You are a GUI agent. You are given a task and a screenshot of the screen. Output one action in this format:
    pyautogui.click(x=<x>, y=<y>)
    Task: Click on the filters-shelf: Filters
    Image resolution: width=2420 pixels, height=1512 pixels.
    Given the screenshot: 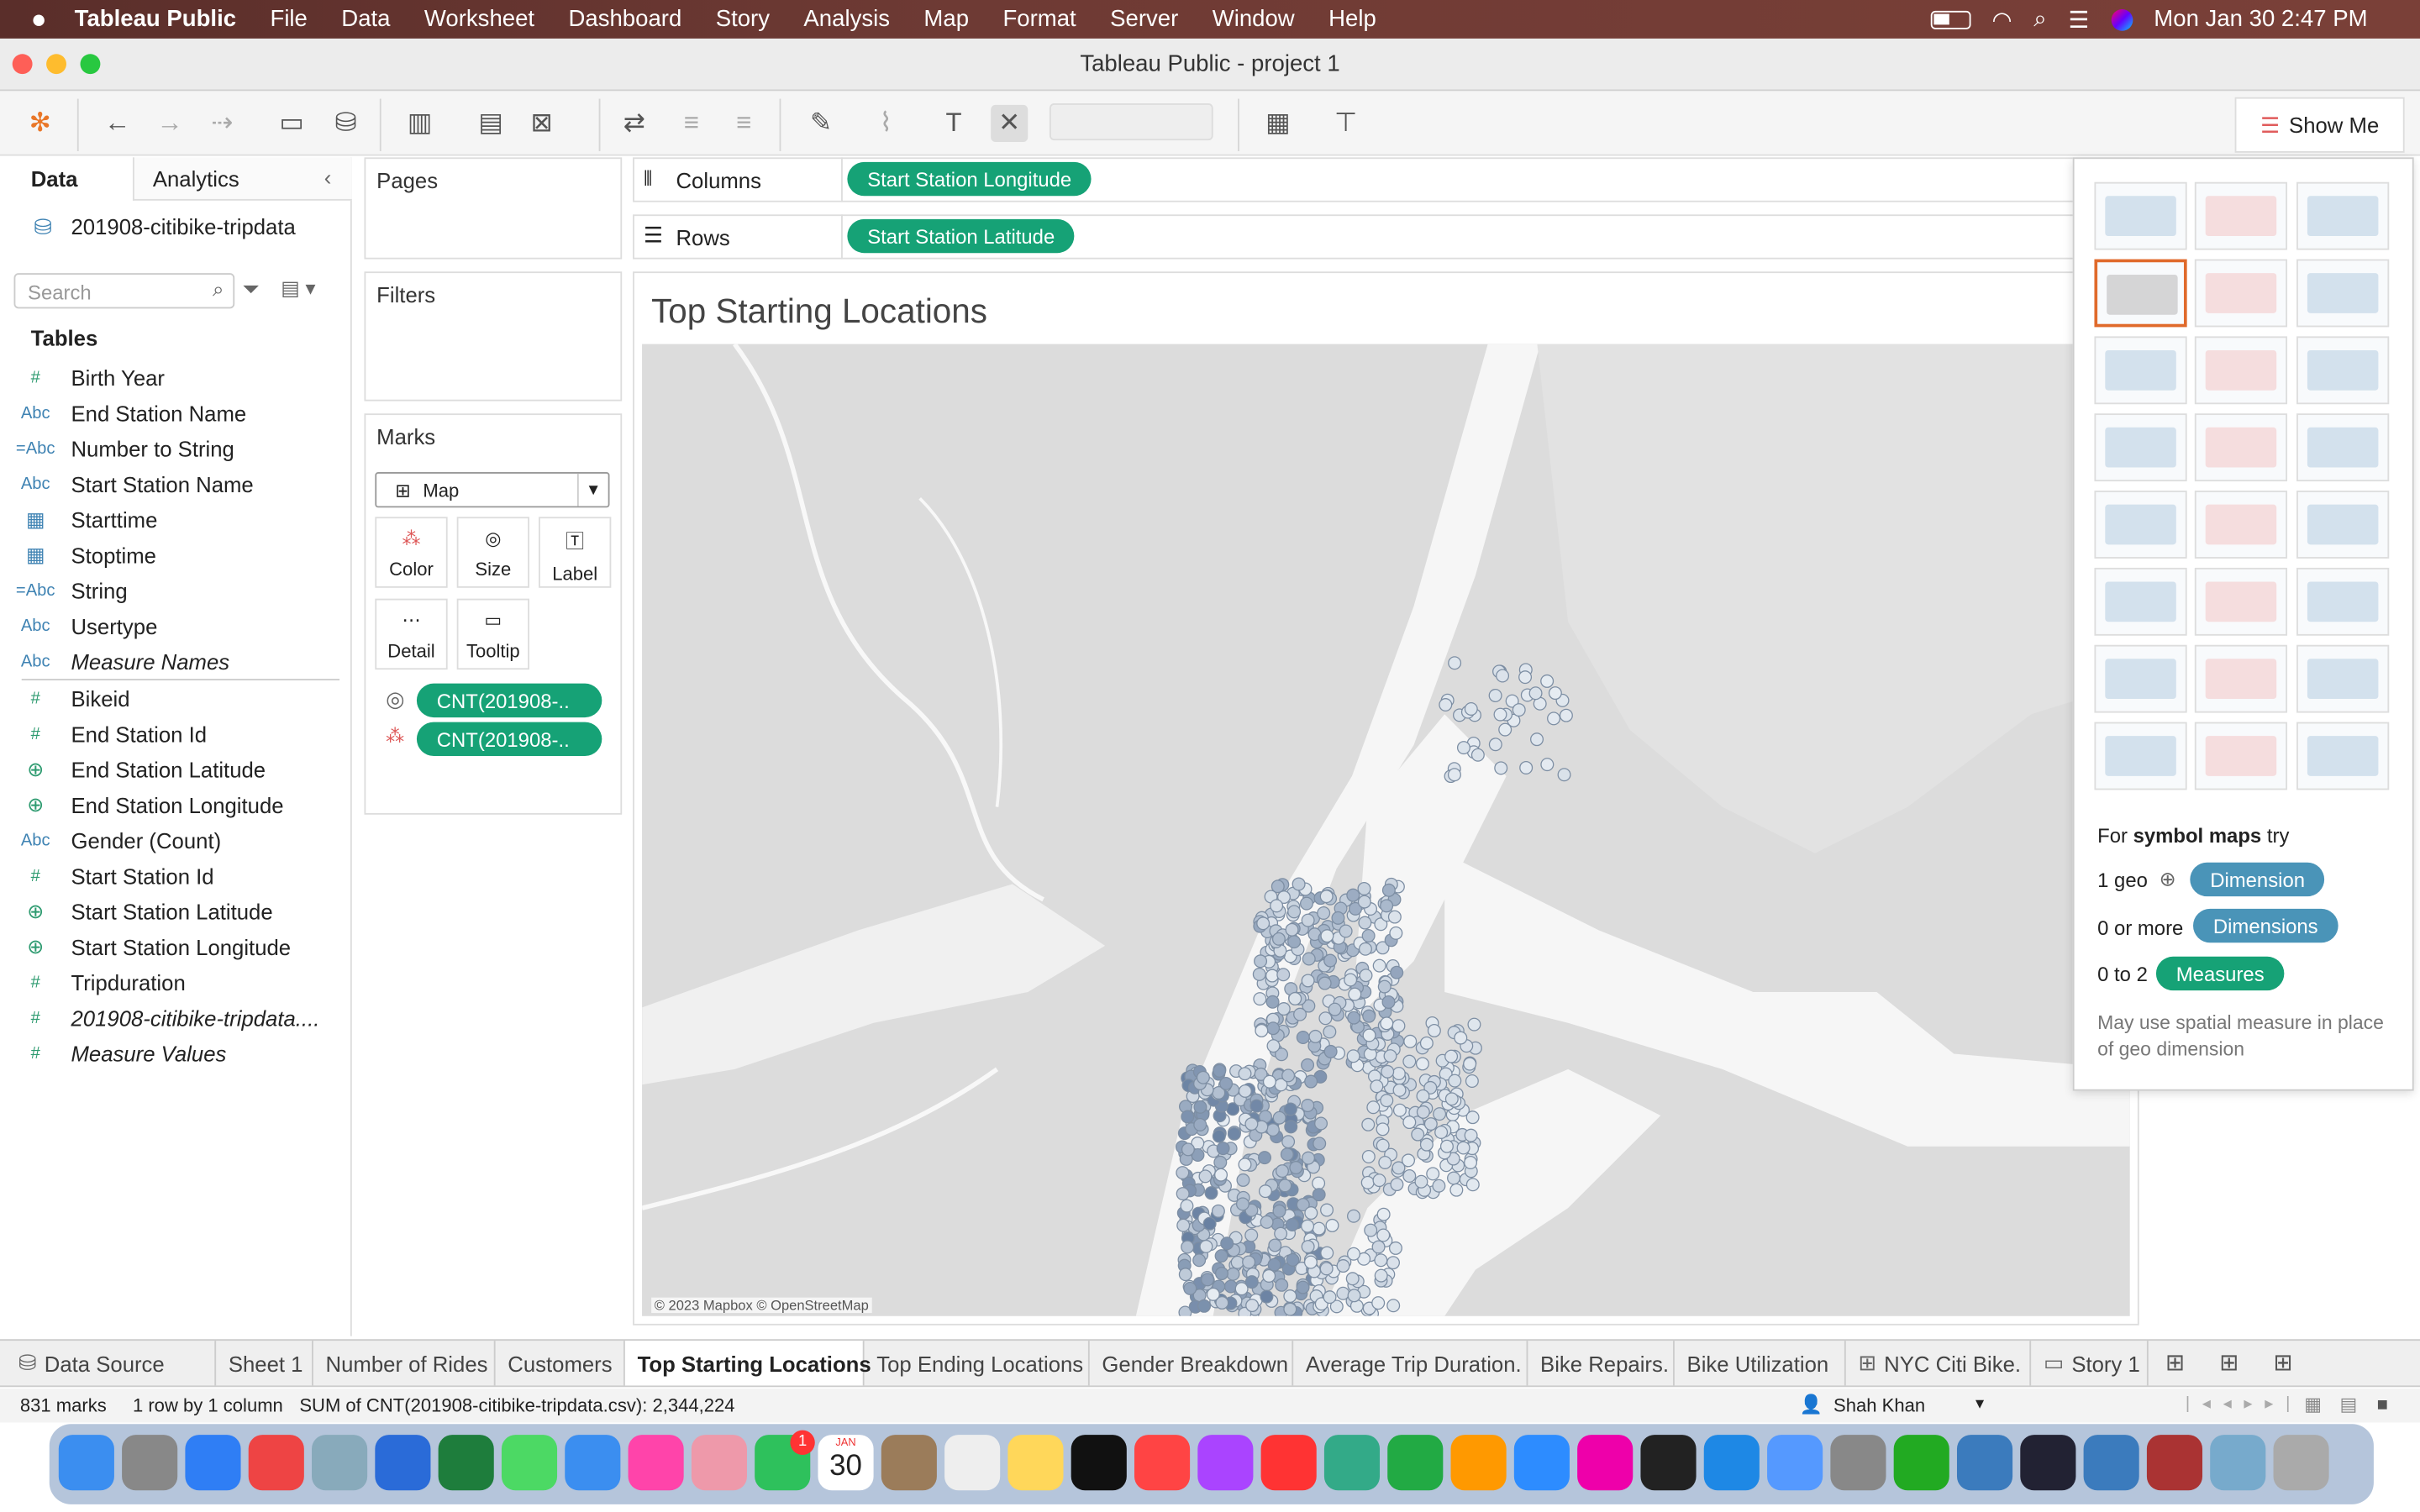 What is the action you would take?
    pyautogui.click(x=494, y=336)
    